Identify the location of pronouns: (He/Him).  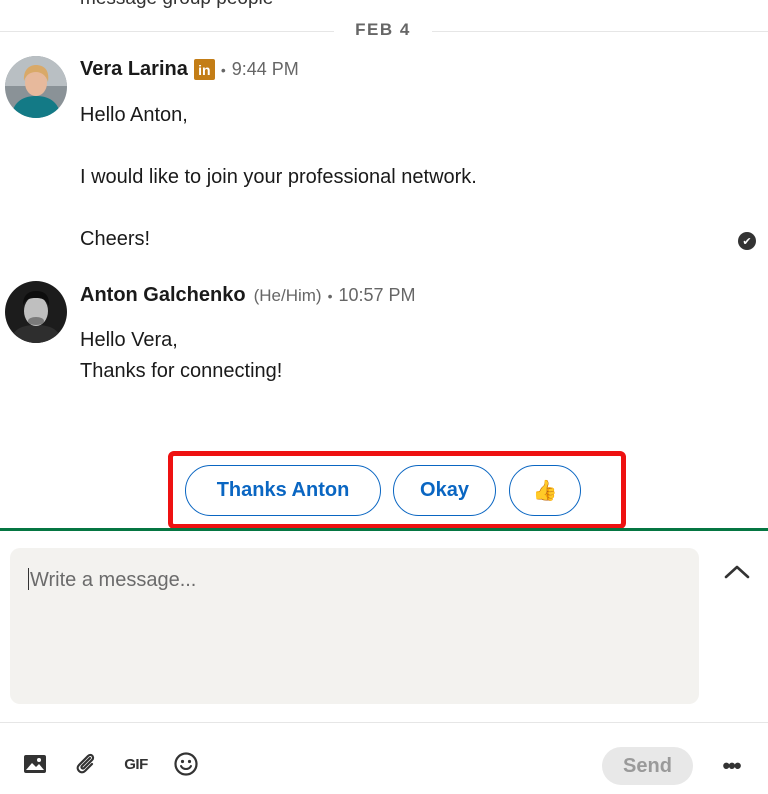
(287, 295).